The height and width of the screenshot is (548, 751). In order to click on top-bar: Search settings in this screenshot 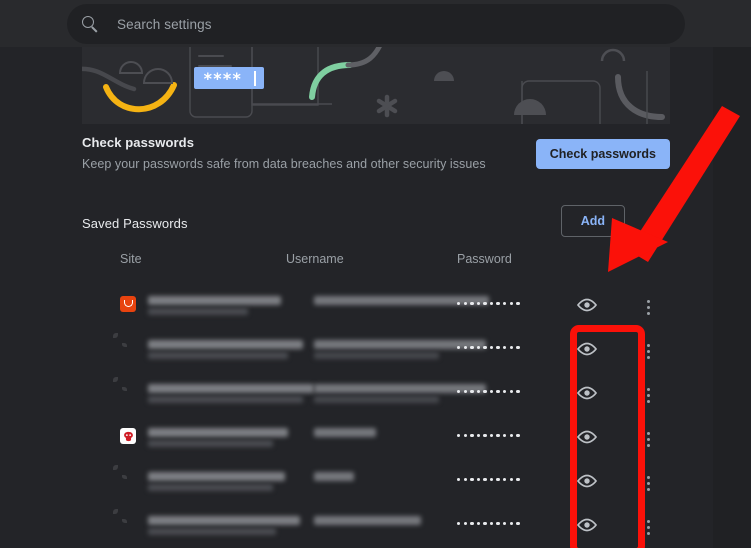, I will do `click(375, 23)`.